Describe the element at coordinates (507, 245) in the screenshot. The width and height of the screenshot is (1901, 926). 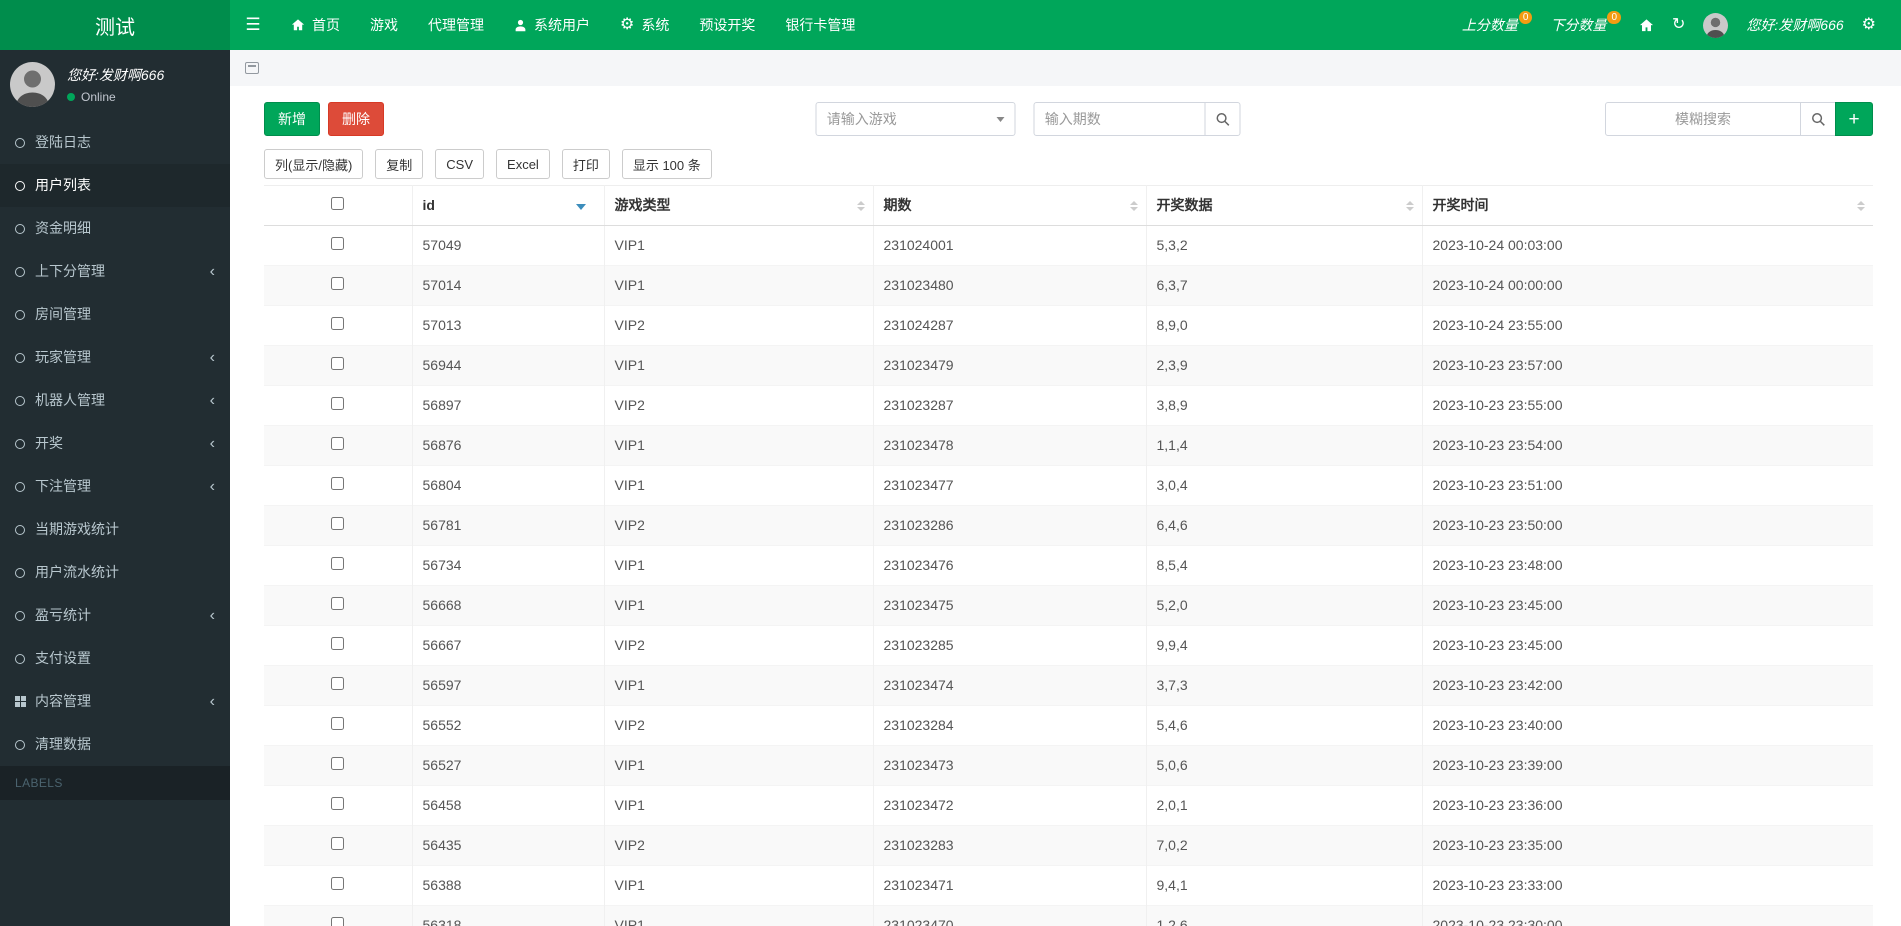
I see `cell-id: 57049` at that location.